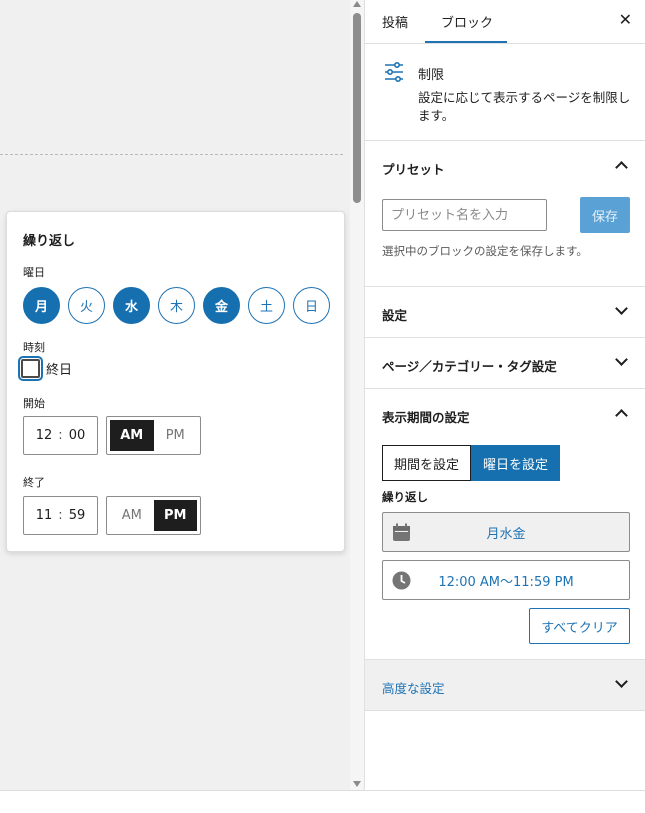 The height and width of the screenshot is (813, 645). Describe the element at coordinates (464, 215) in the screenshot. I see `preset-name-input` at that location.